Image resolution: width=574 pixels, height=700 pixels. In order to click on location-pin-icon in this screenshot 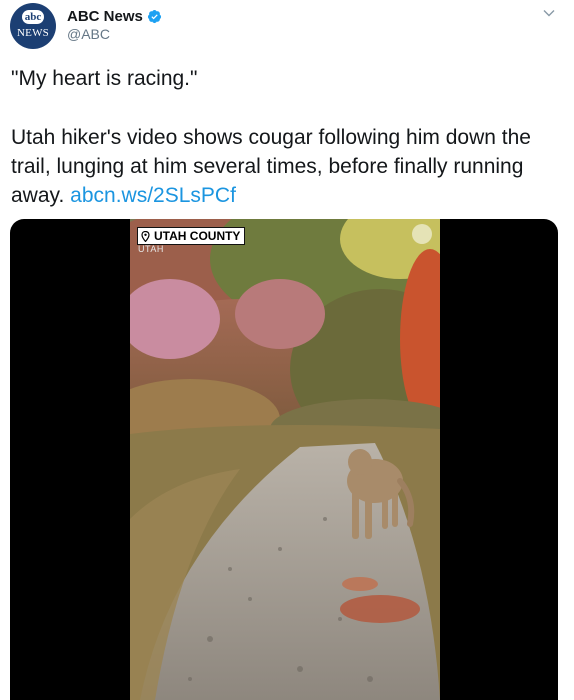, I will do `click(145, 236)`.